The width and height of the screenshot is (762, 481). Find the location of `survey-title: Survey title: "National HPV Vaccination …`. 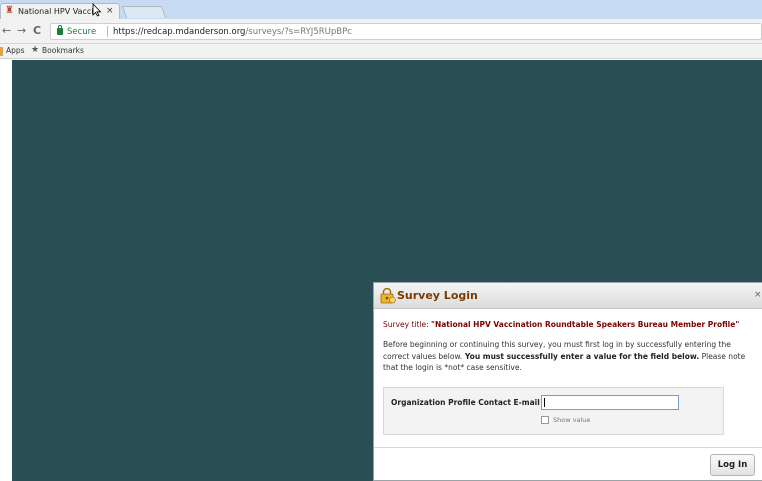

survey-title: Survey title: "National HPV Vaccination … is located at coordinates (570, 324).